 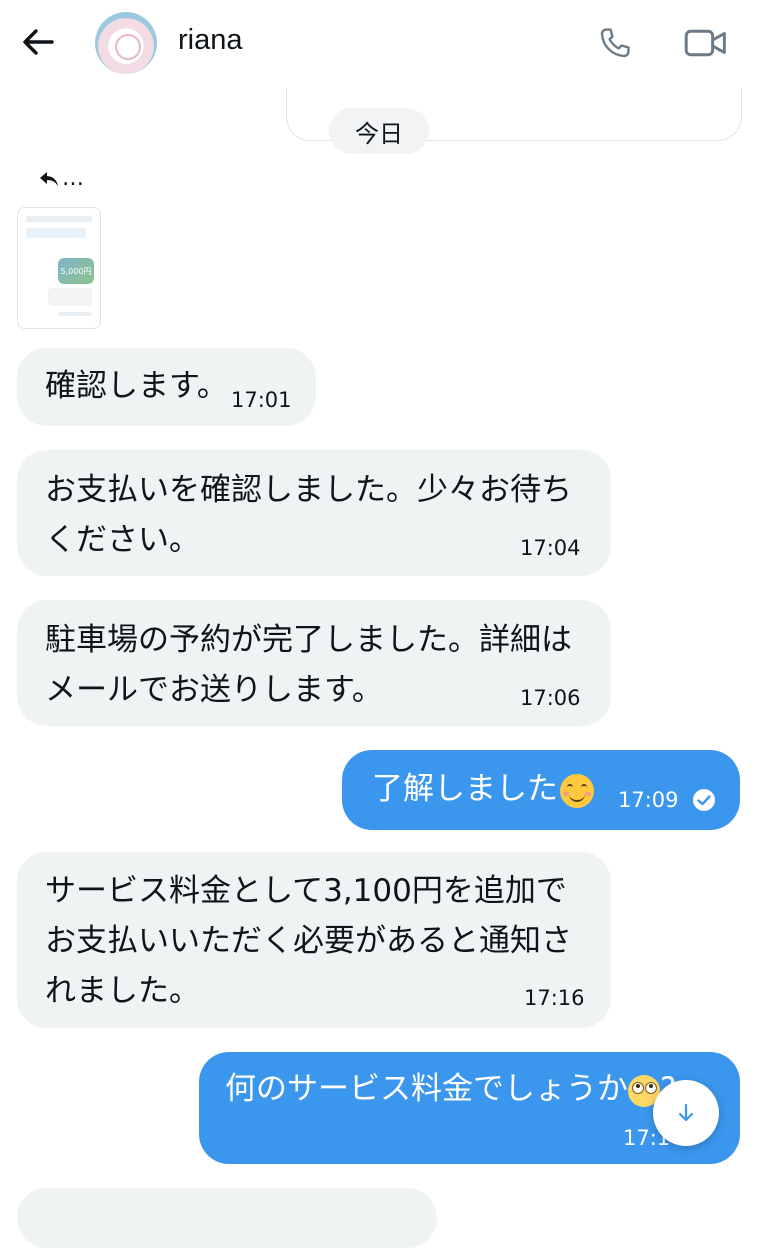 What do you see at coordinates (314, 513) in the screenshot?
I see `message-bubble: お支払いを確認しました。少々お待ち ください。 17:04` at bounding box center [314, 513].